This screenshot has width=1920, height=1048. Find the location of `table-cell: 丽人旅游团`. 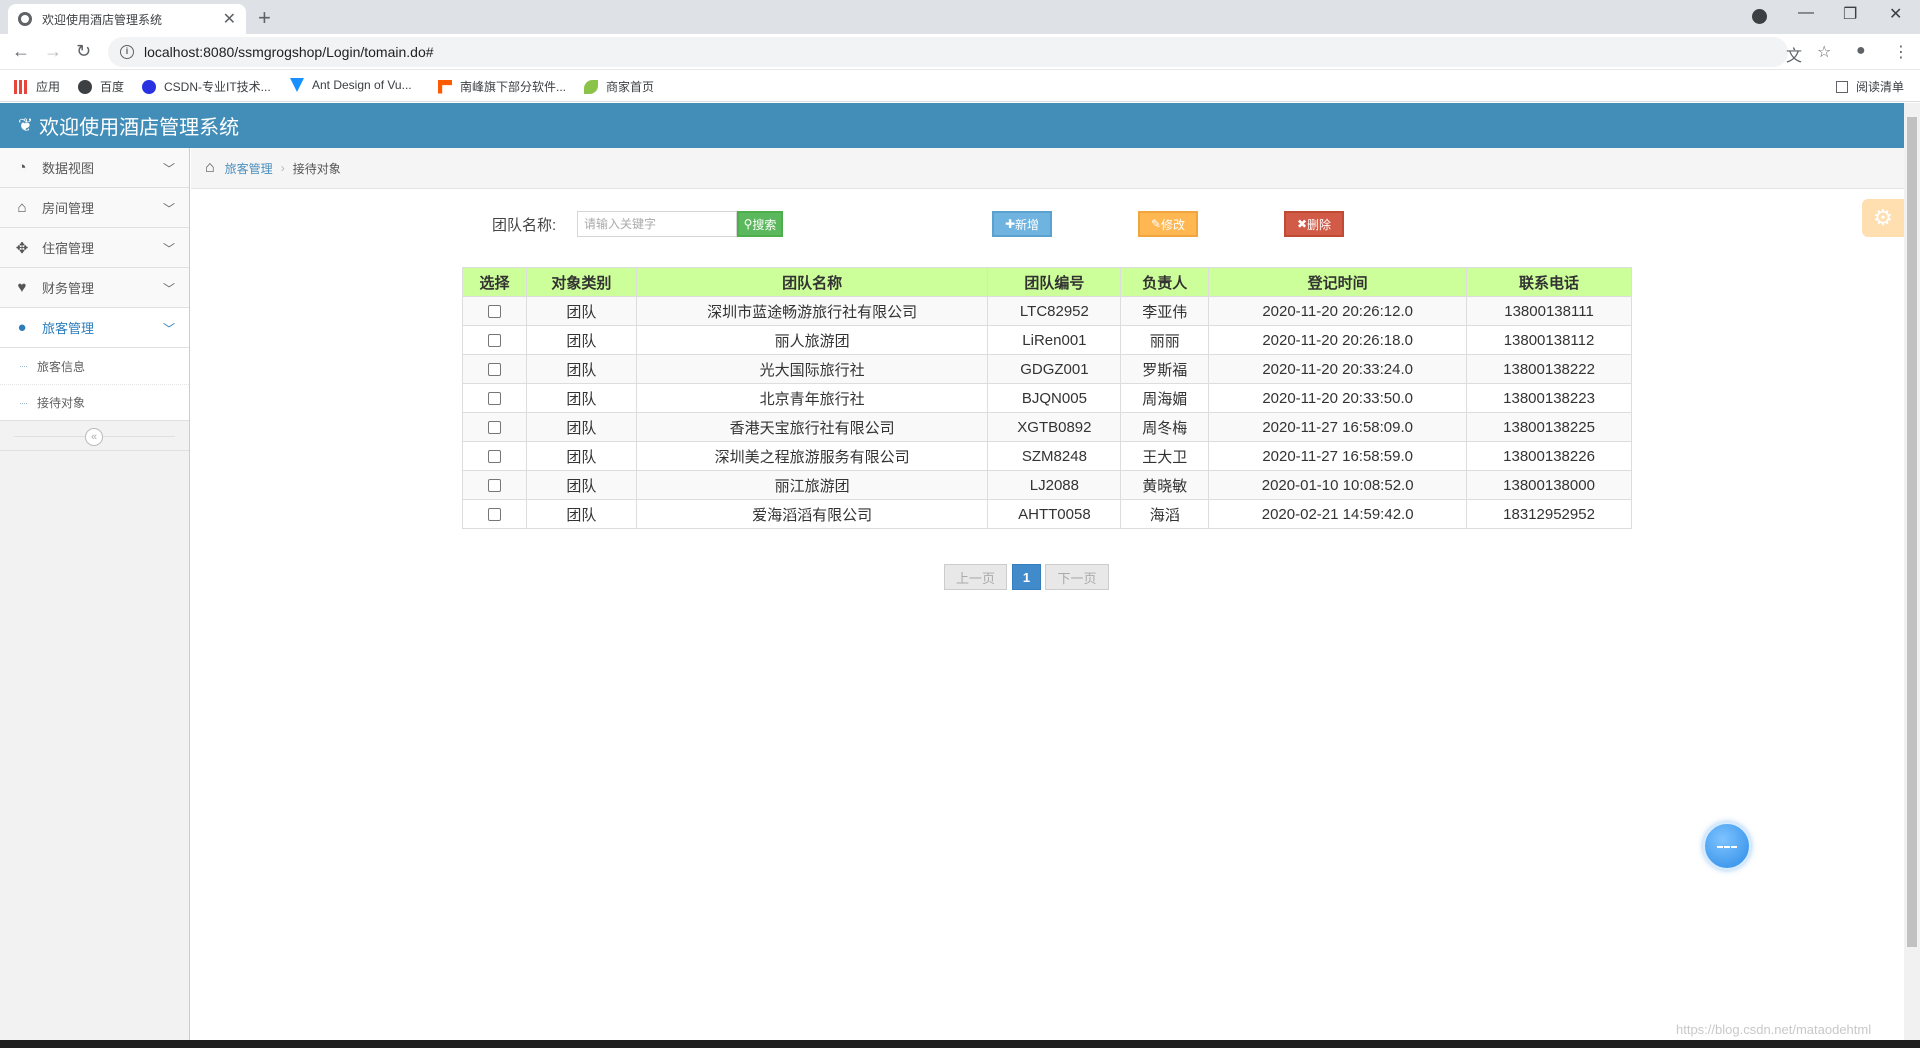

table-cell: 丽人旅游团 is located at coordinates (812, 340).